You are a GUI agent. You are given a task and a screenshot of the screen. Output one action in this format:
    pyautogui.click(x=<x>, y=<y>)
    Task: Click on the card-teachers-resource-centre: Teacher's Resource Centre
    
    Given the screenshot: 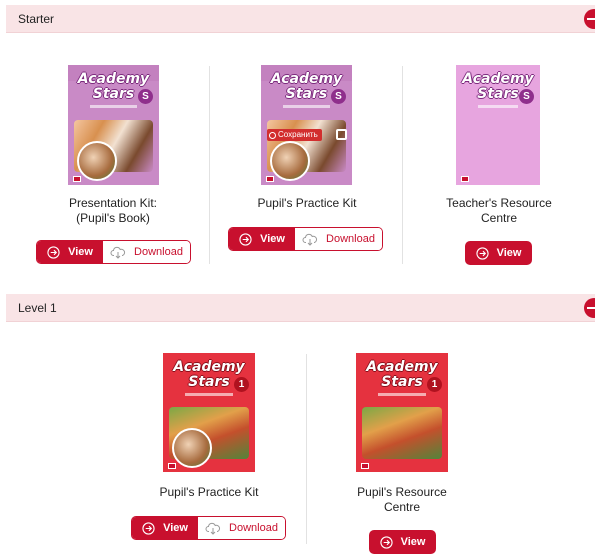 What is the action you would take?
    pyautogui.click(x=499, y=211)
    